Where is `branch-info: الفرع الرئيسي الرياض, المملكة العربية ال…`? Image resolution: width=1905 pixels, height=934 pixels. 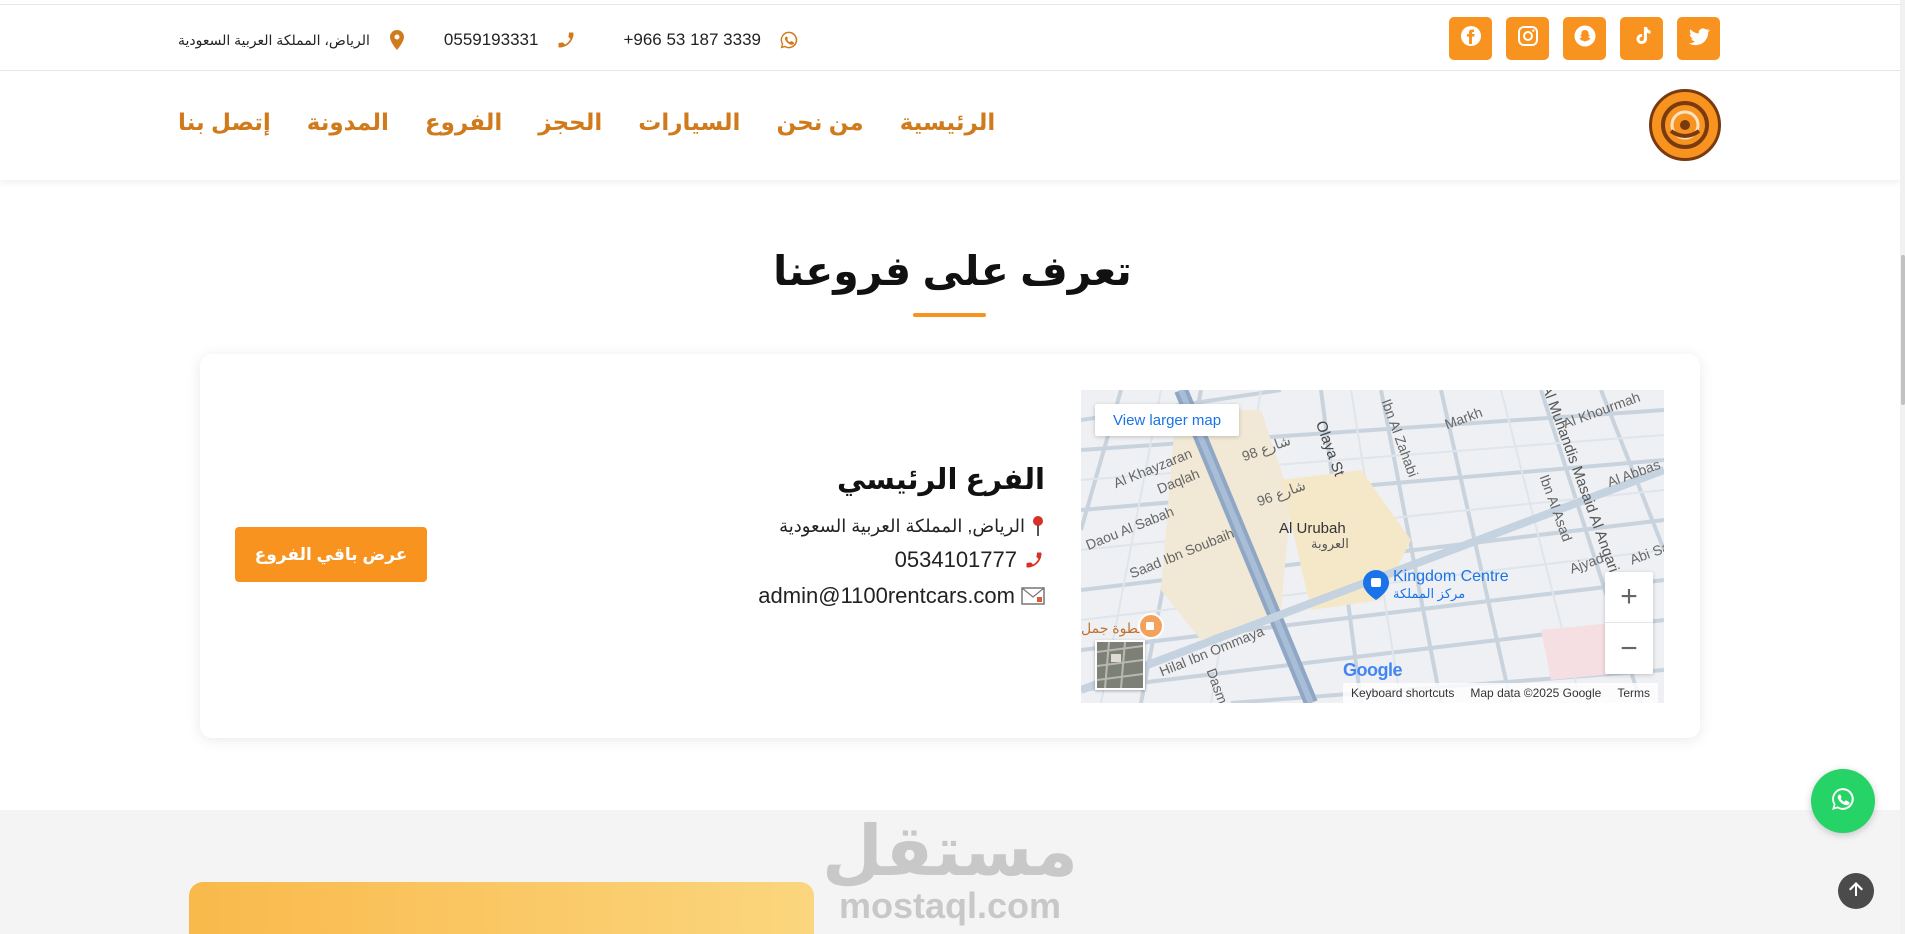 branch-info: الفرع الرئيسي الرياض, المملكة العربية ال… is located at coordinates (901, 540).